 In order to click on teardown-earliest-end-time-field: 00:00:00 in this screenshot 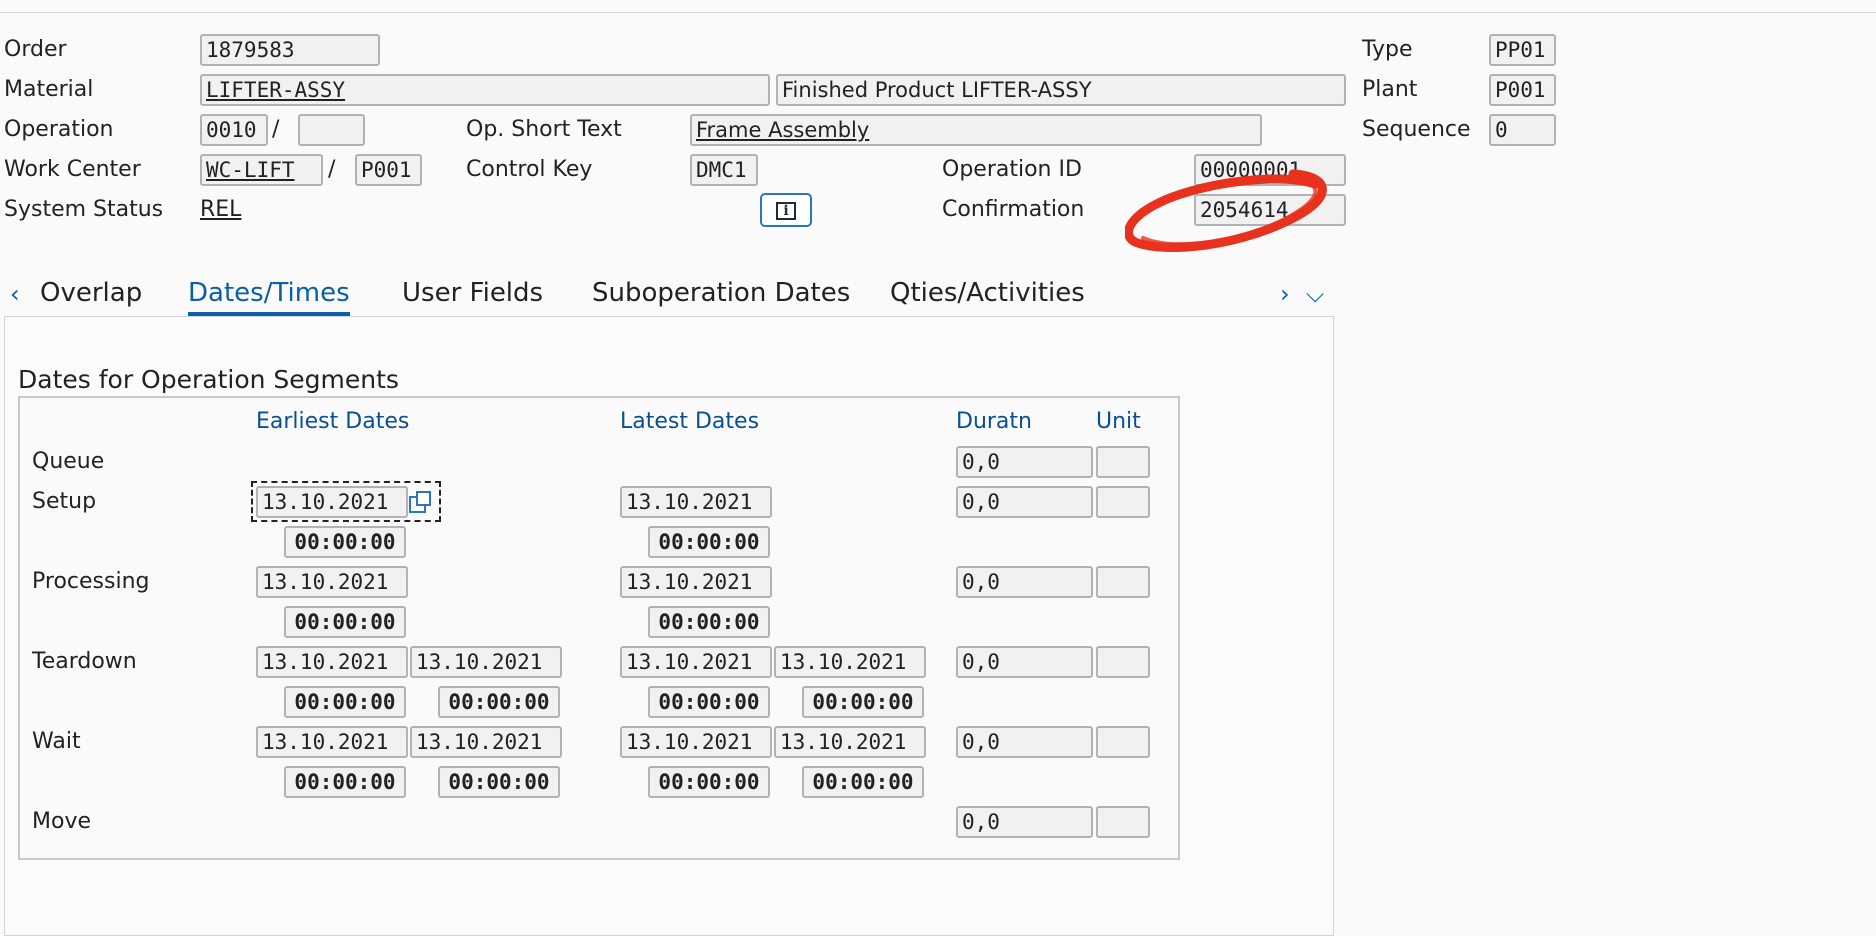, I will do `click(499, 702)`.